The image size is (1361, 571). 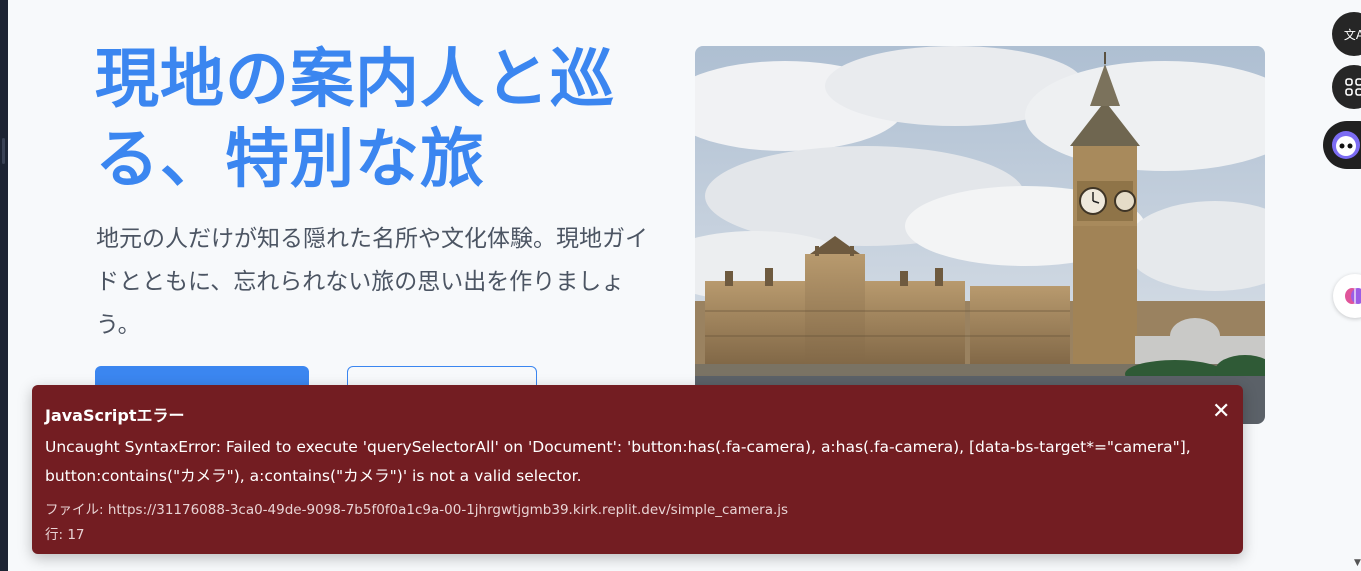 What do you see at coordinates (3, 151) in the screenshot?
I see `left-edge-handle` at bounding box center [3, 151].